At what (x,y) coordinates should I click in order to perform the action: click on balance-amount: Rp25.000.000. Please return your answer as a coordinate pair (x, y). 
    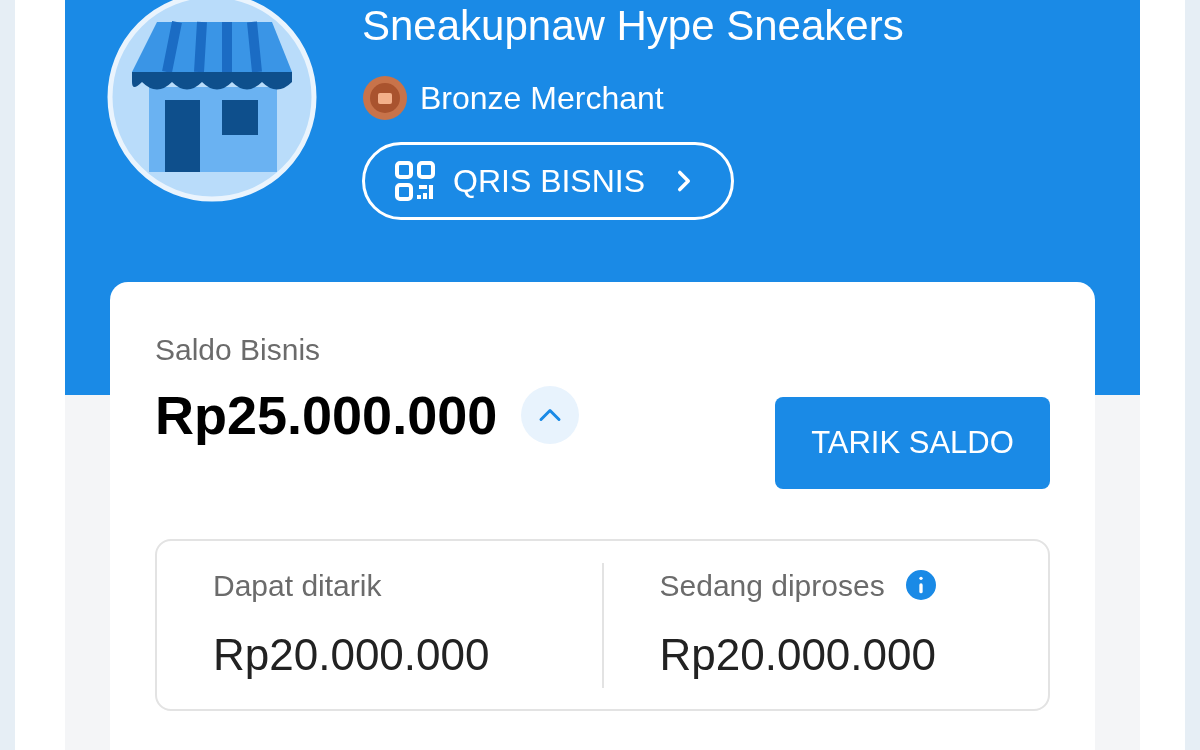
    Looking at the image, I should click on (326, 415).